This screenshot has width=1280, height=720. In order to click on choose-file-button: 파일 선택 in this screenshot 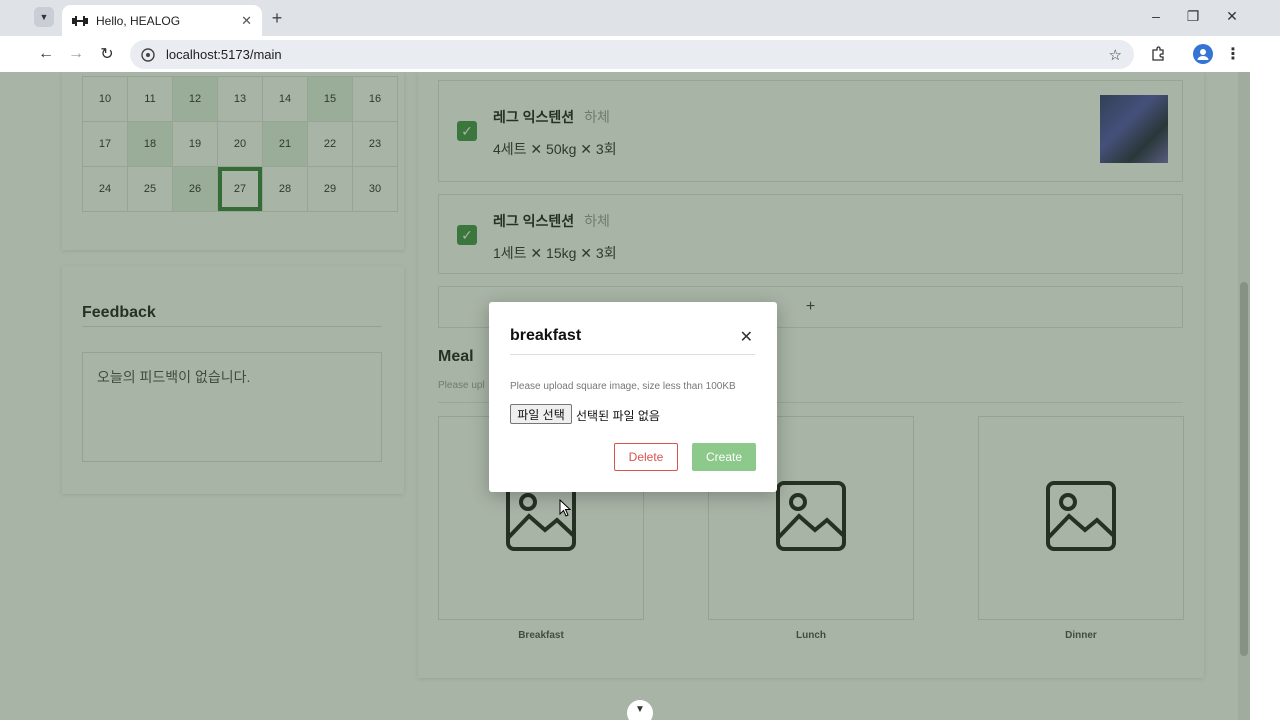, I will do `click(541, 414)`.